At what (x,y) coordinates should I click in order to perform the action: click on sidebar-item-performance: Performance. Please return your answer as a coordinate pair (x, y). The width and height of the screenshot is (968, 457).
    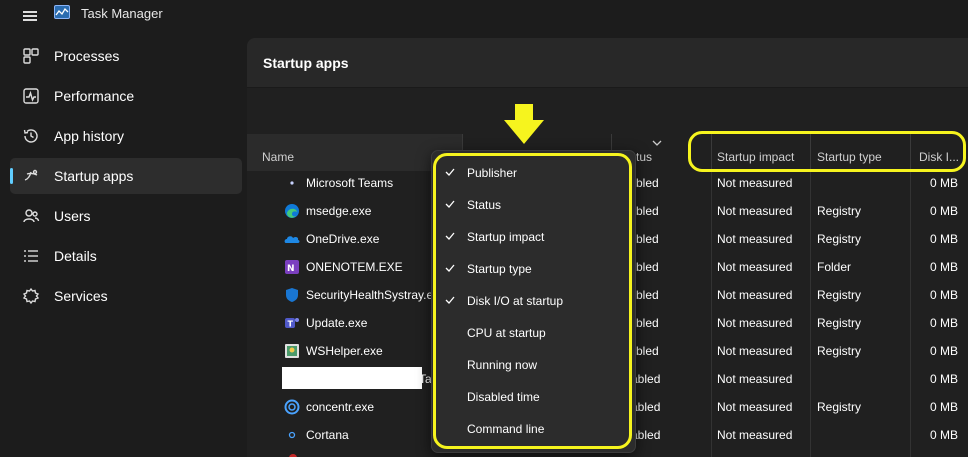
    Looking at the image, I should click on (126, 96).